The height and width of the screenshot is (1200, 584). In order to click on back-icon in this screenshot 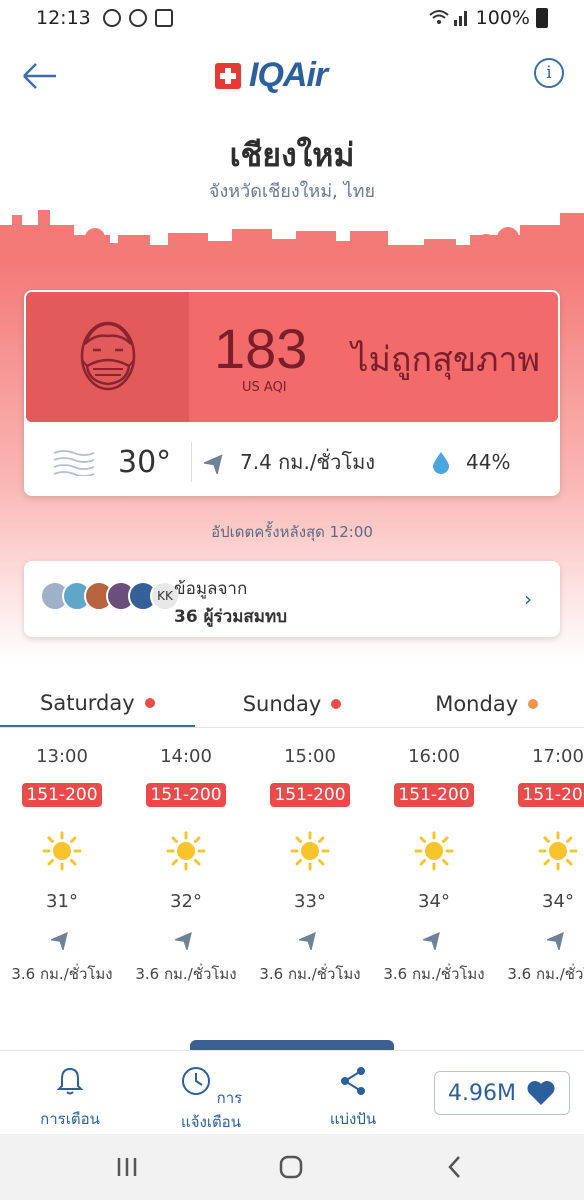, I will do `click(455, 1167)`.